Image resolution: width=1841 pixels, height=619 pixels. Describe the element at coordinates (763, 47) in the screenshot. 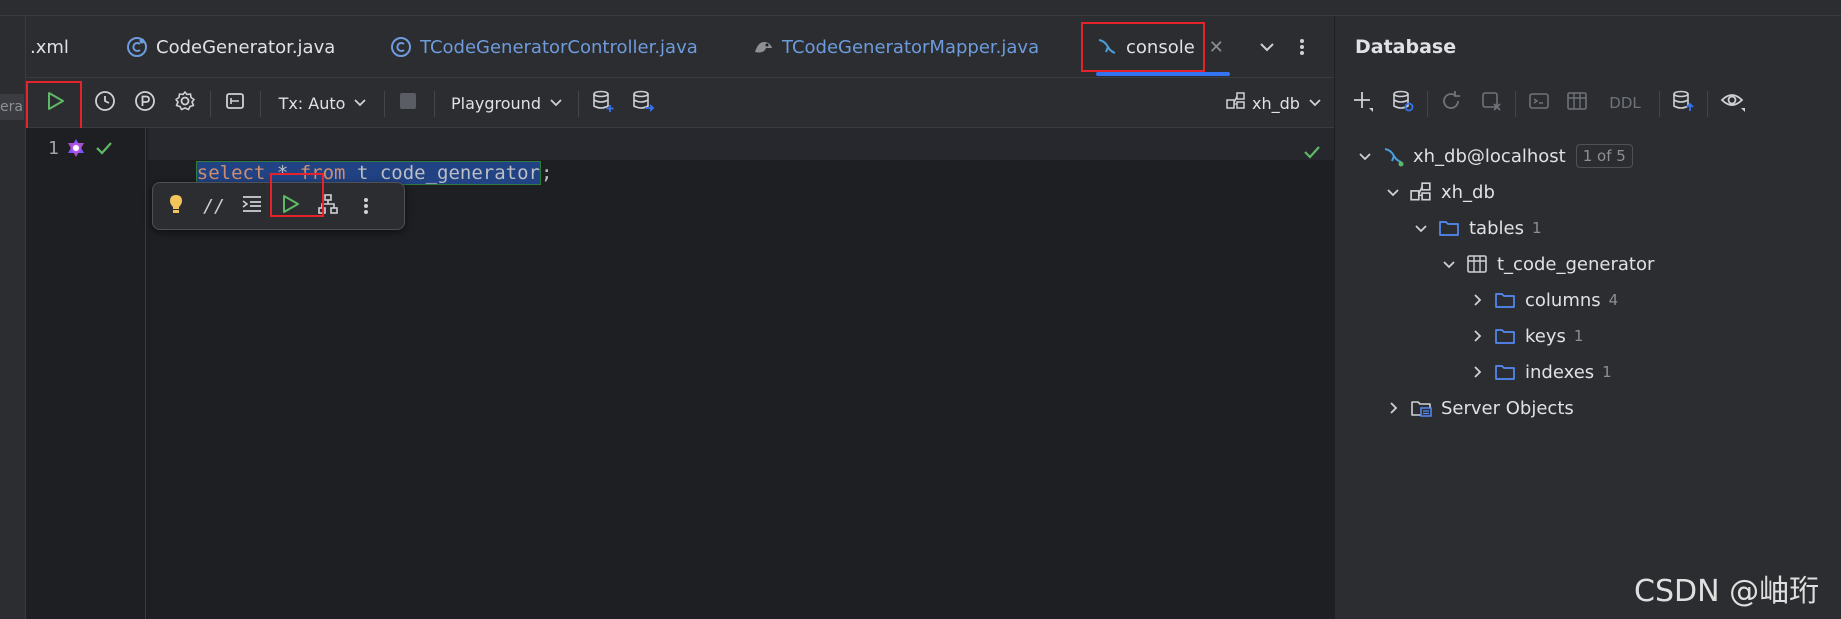

I see `mybatis-mapper-icon` at that location.